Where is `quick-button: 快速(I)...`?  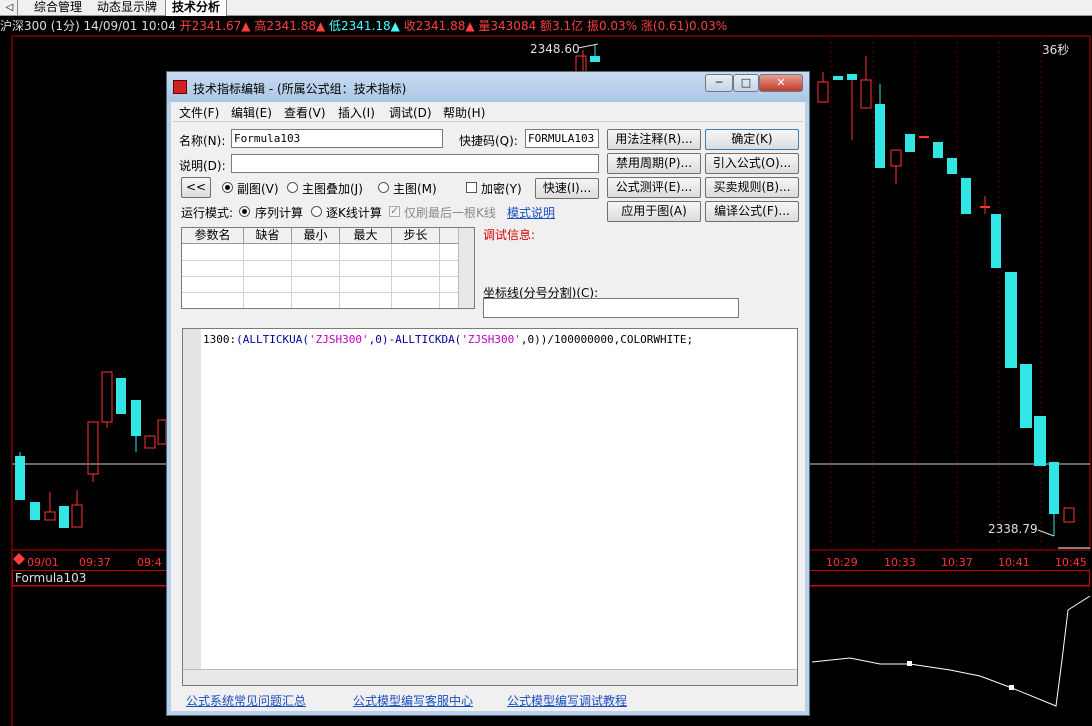 quick-button: 快速(I)... is located at coordinates (567, 188).